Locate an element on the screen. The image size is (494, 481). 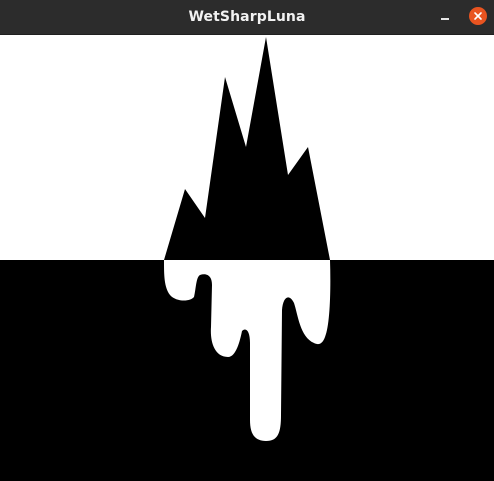
close-button is located at coordinates (478, 16).